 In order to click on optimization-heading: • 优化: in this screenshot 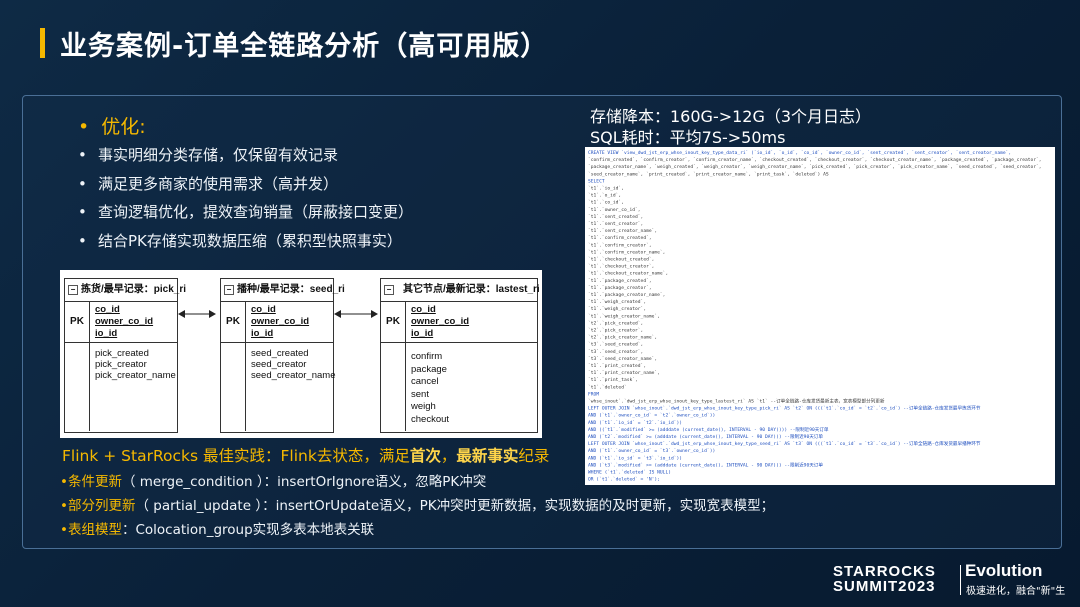, I will do `click(112, 125)`.